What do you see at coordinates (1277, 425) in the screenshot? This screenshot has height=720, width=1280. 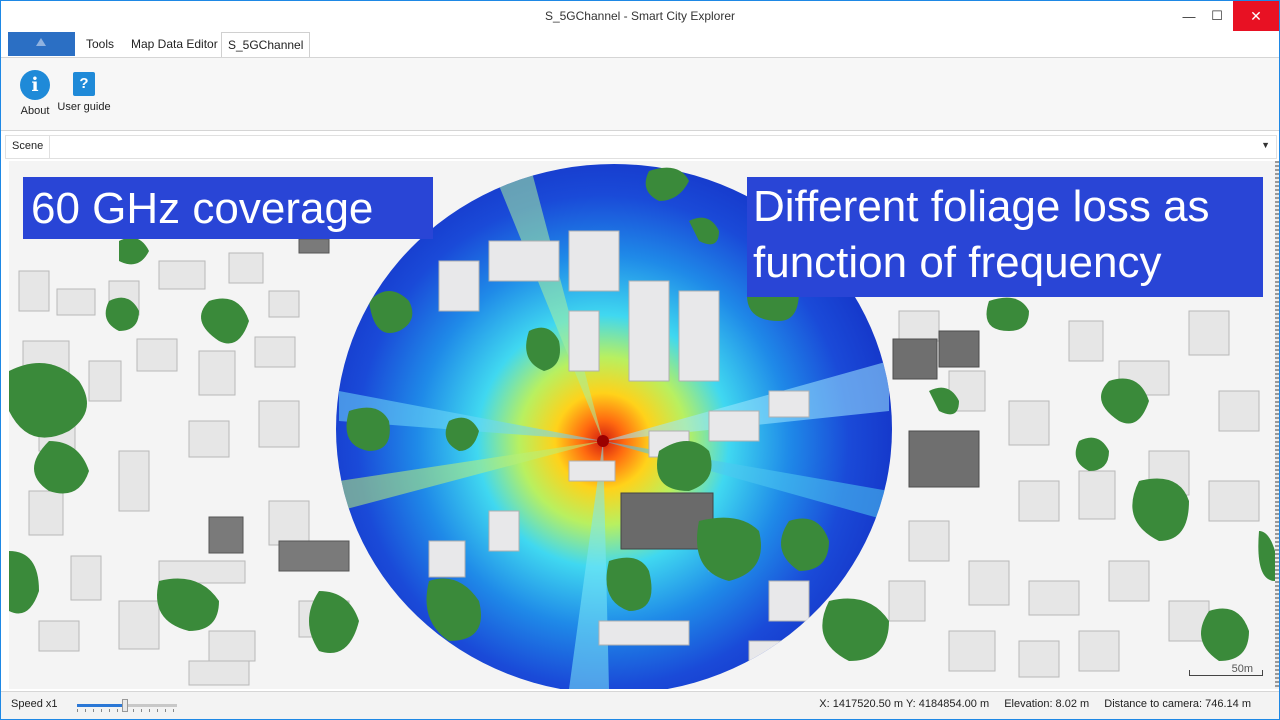 I see `viewport-scrollbar` at bounding box center [1277, 425].